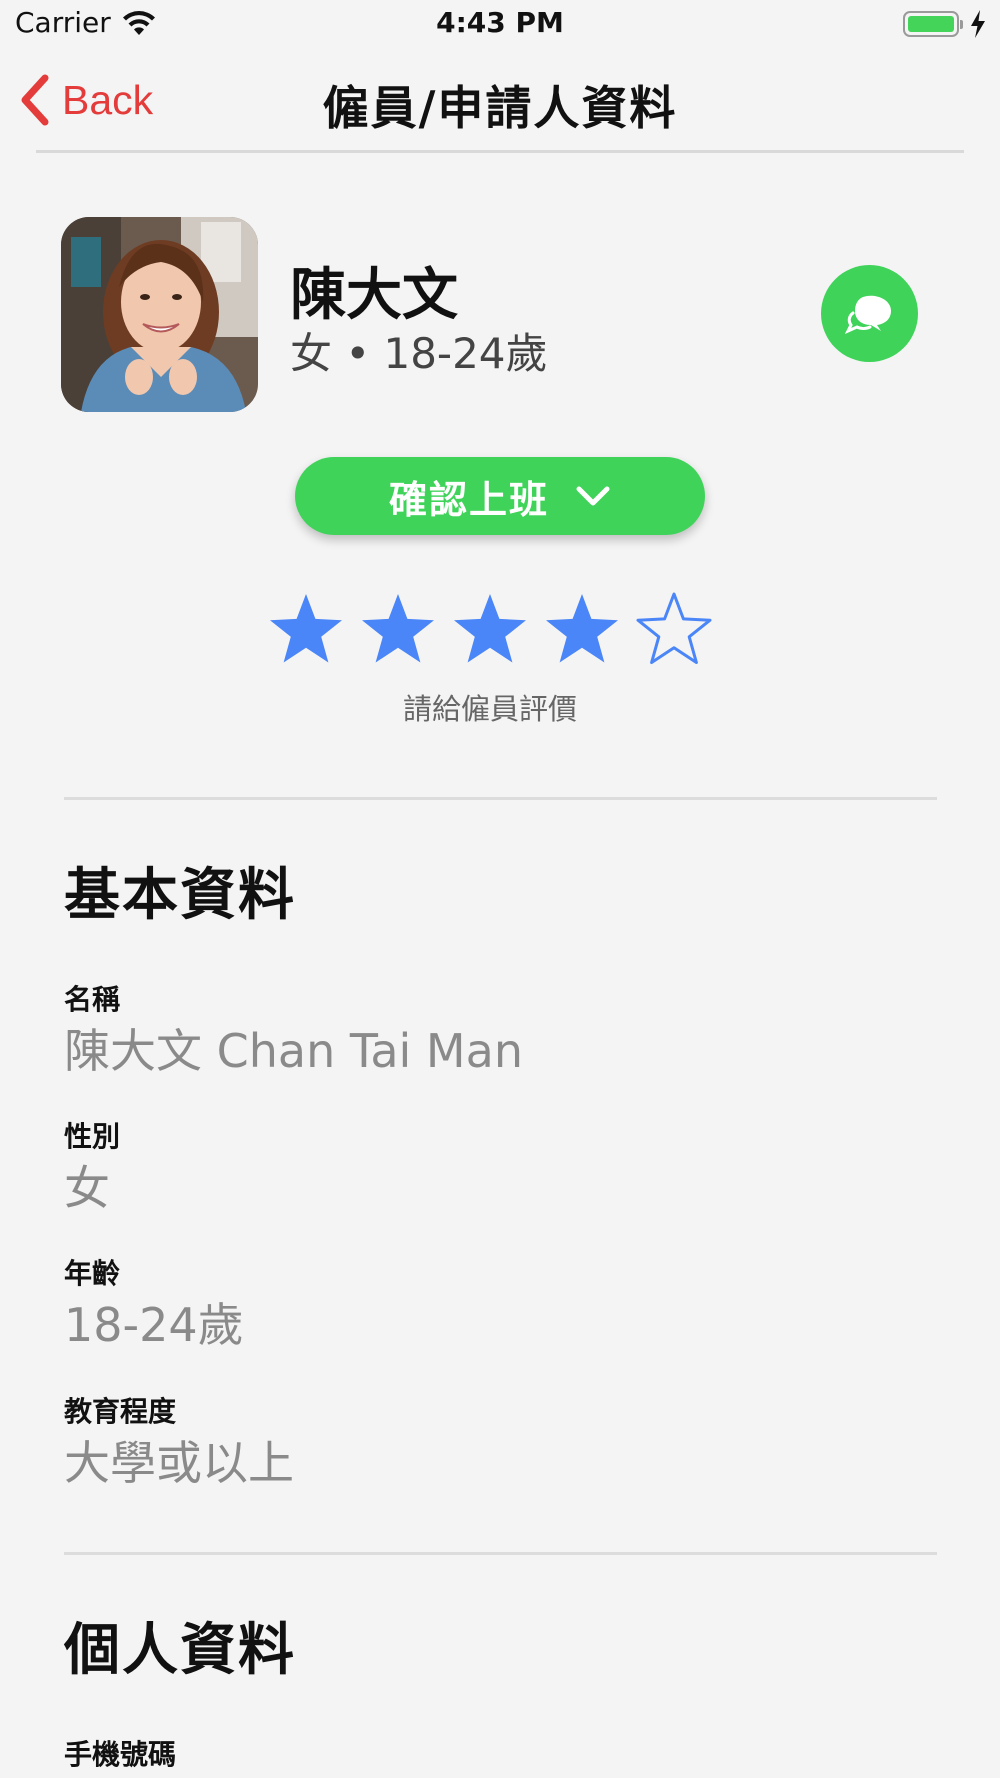  What do you see at coordinates (92, 1136) in the screenshot?
I see `gender-field-label: 性別` at bounding box center [92, 1136].